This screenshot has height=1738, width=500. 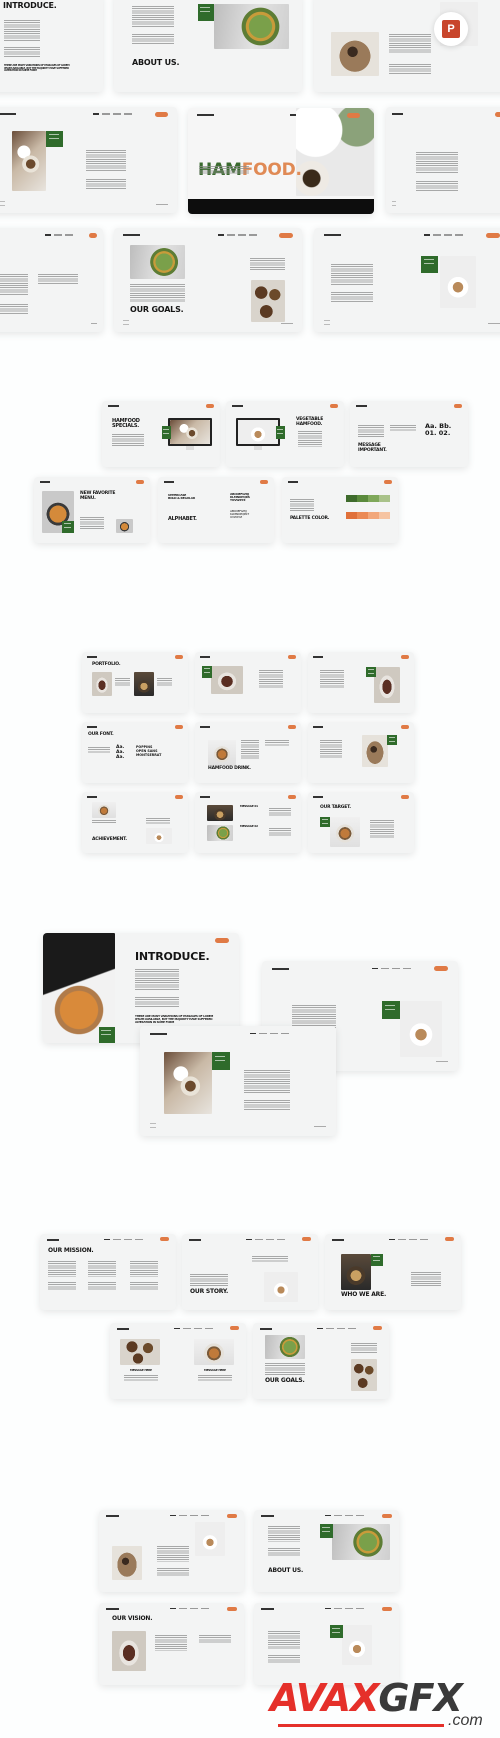 I want to click on slide-photo-green, so click(x=248, y=682).